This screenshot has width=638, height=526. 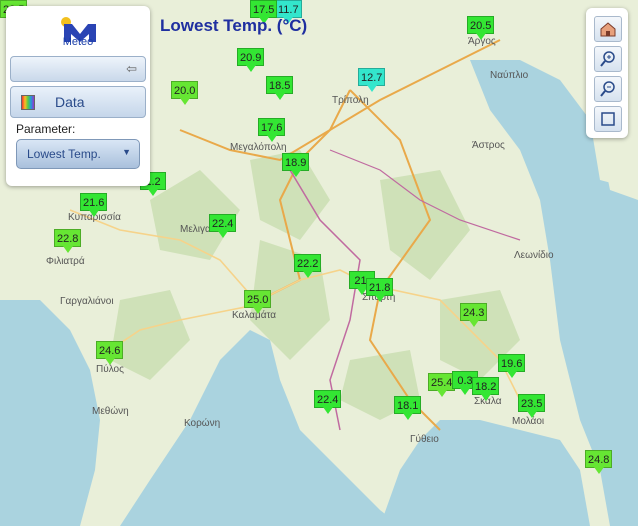 What do you see at coordinates (474, 315) in the screenshot?
I see `station-marker: 24.3` at bounding box center [474, 315].